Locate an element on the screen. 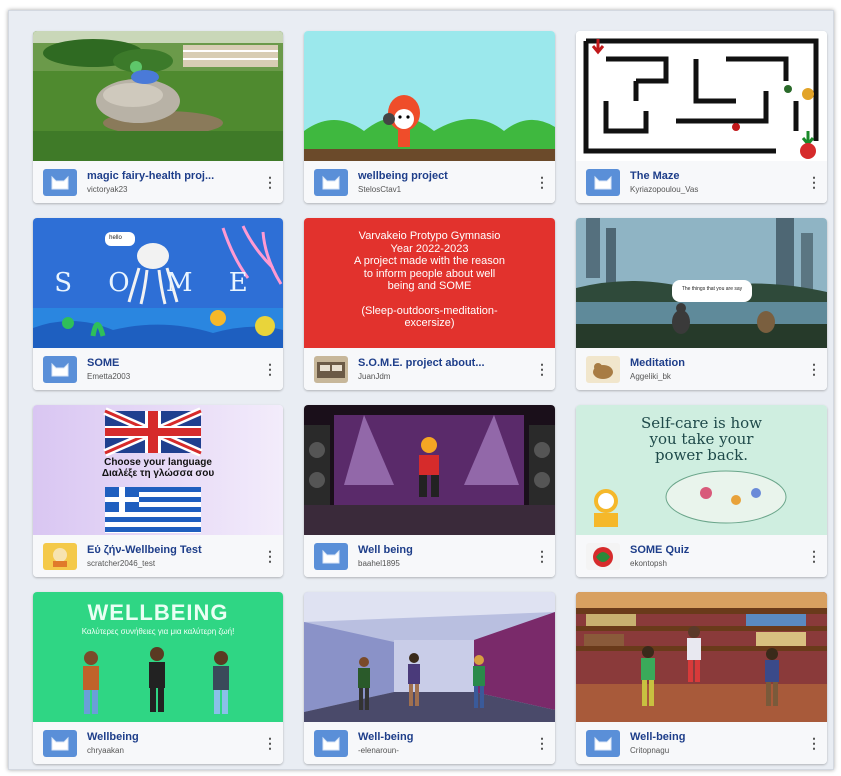 The width and height of the screenshot is (841, 776). project-card: magic fairy-health proj... victoryak23 ⋮ is located at coordinates (158, 117).